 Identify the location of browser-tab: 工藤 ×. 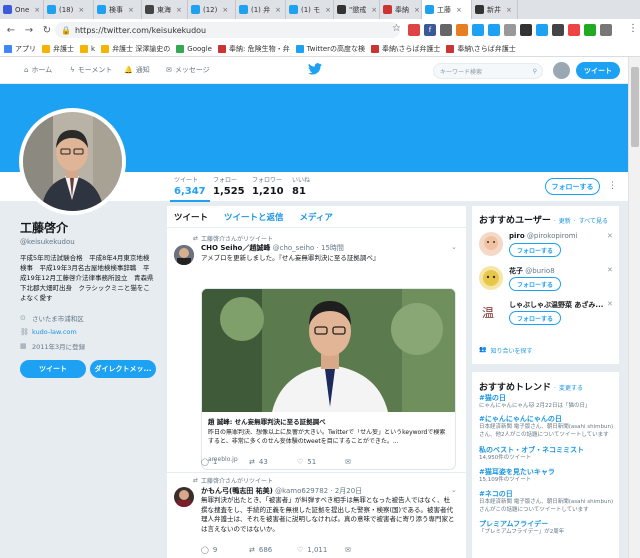
(447, 9).